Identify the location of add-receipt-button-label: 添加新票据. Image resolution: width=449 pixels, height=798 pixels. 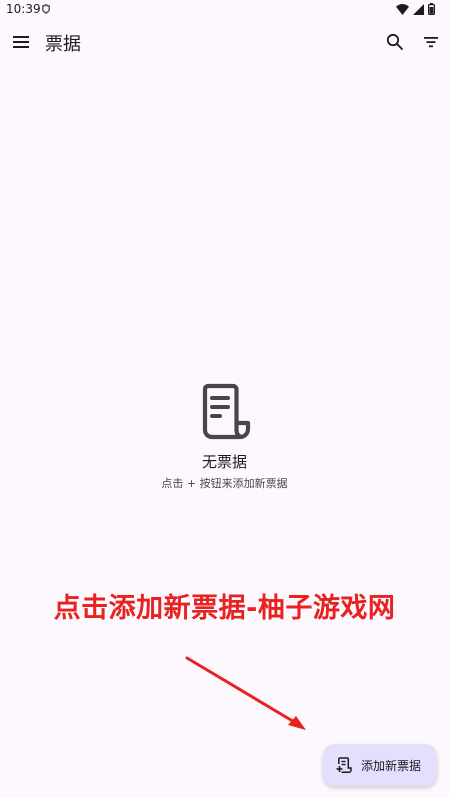
(391, 765).